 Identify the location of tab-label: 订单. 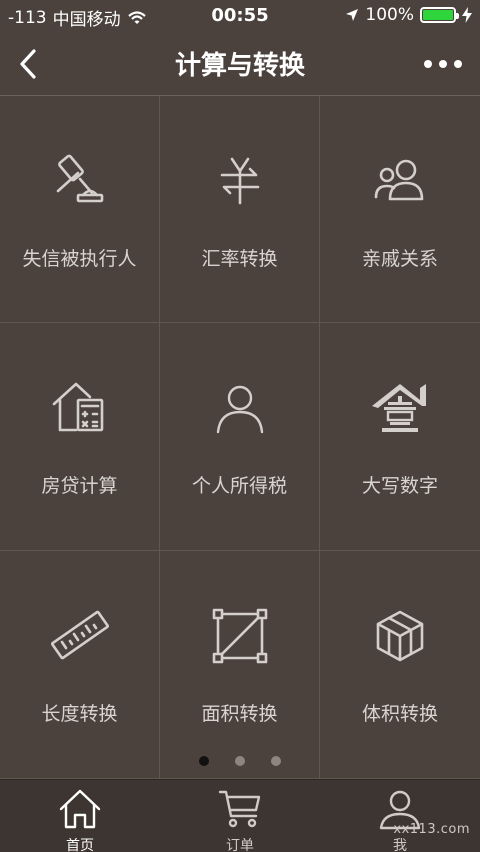
(240, 845).